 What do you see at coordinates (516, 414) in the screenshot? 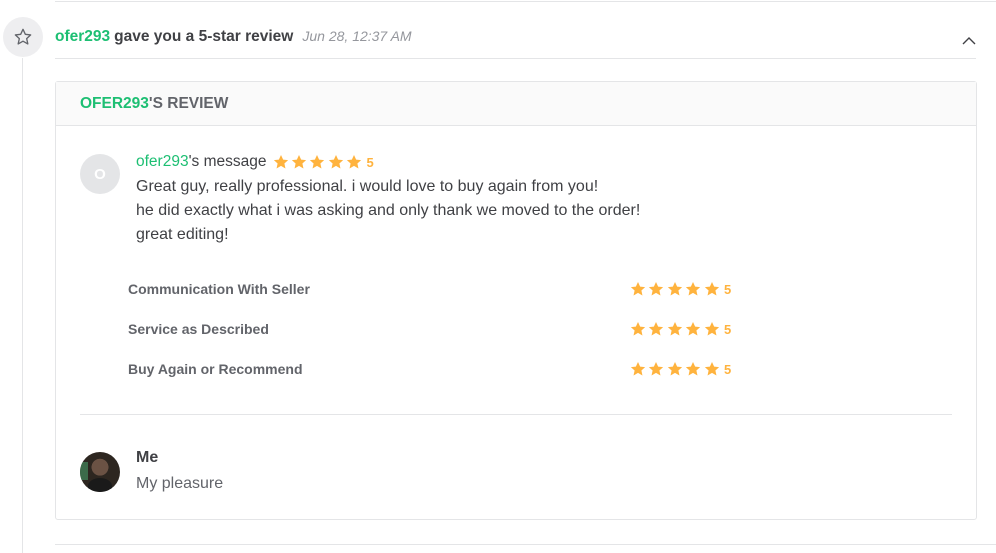
I see `card-divider` at bounding box center [516, 414].